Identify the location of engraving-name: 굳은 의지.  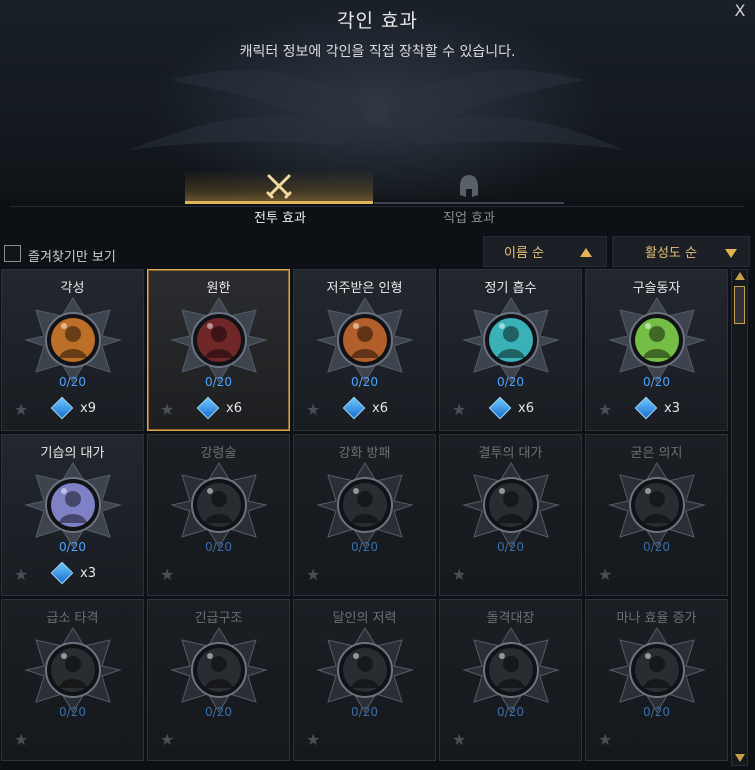
(656, 453).